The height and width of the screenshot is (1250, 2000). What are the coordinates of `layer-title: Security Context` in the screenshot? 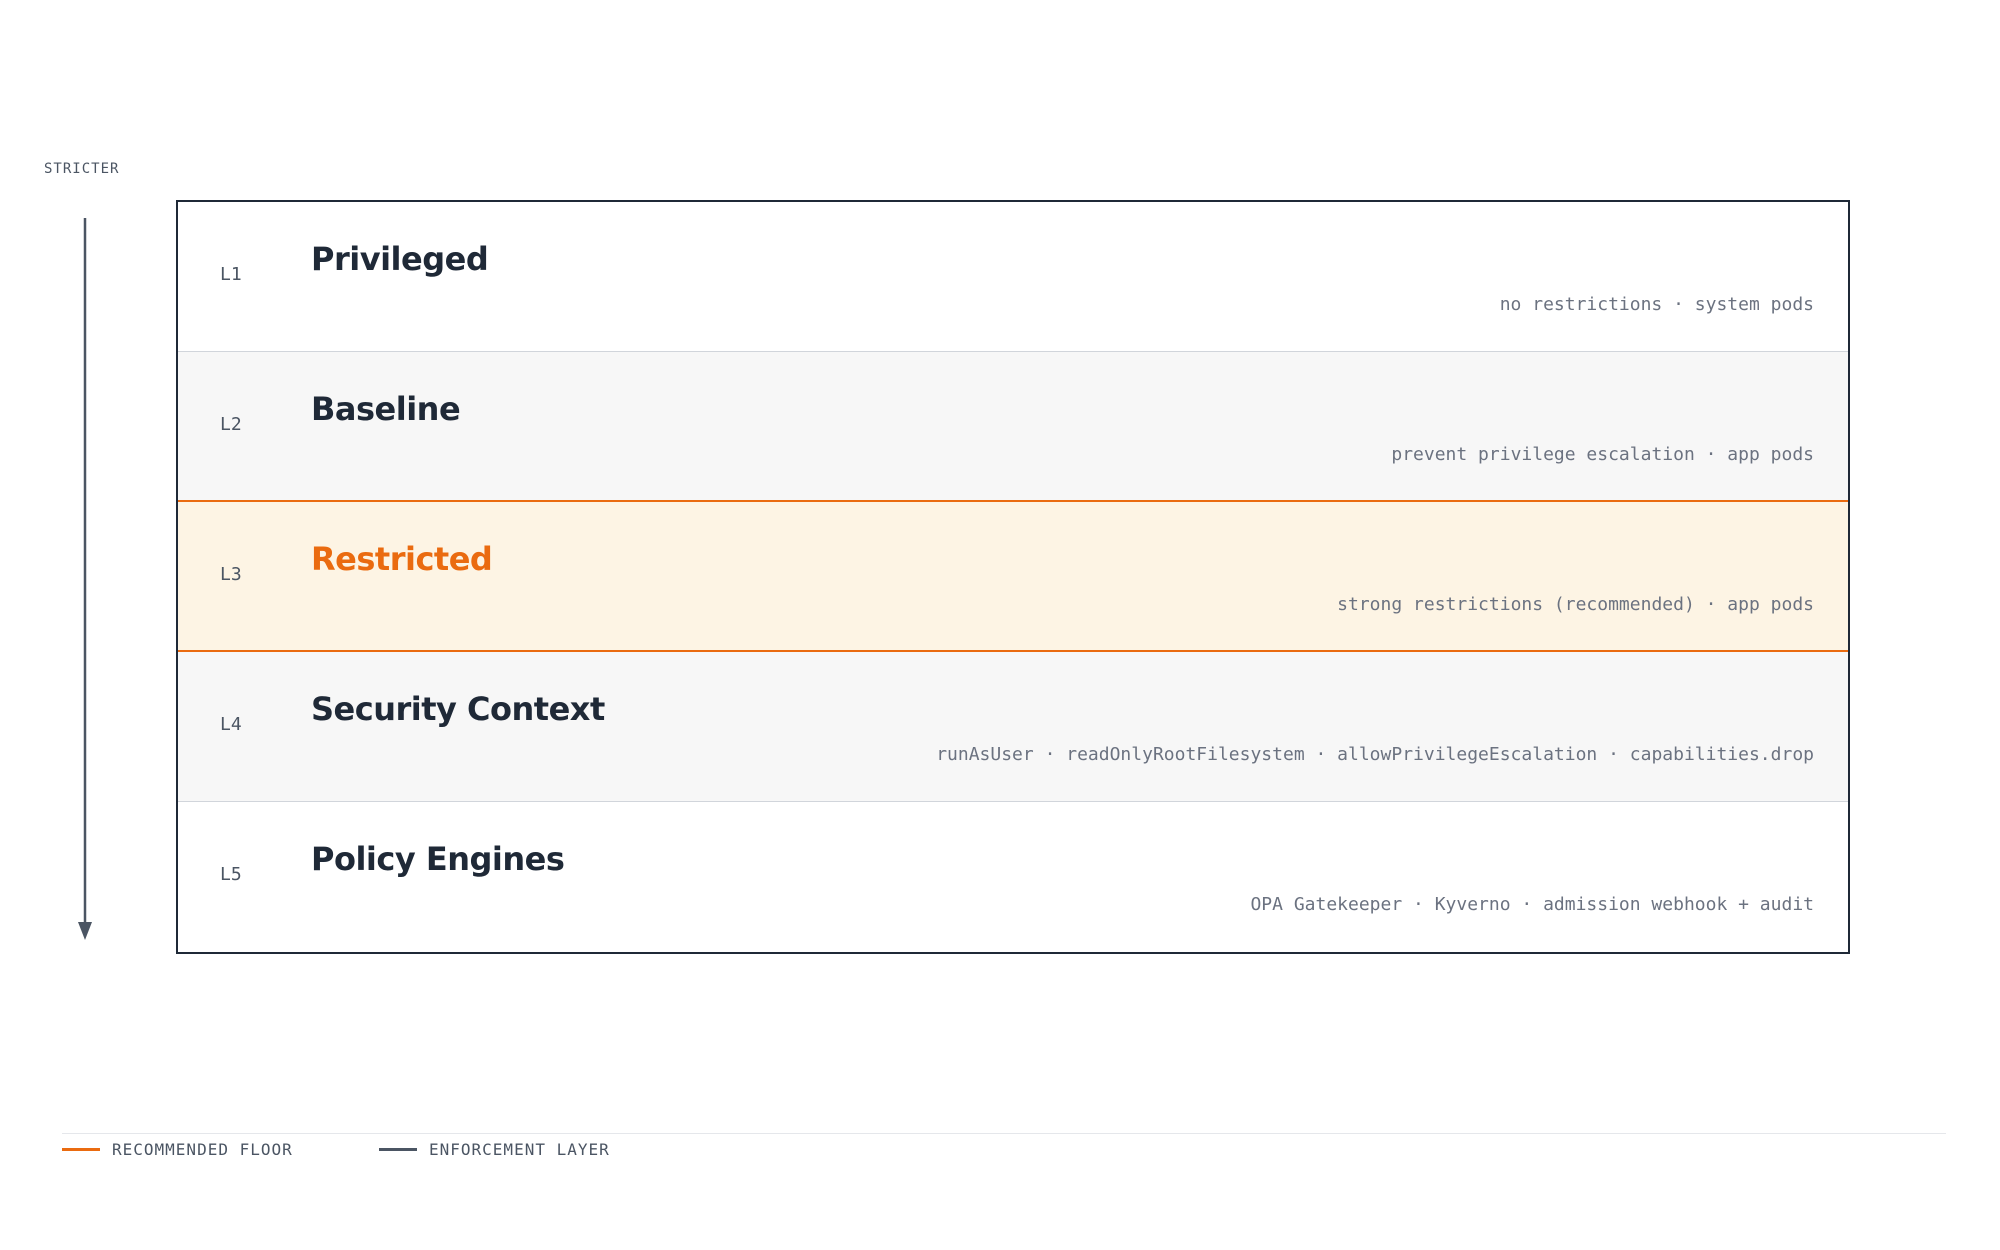 It's located at (458, 709).